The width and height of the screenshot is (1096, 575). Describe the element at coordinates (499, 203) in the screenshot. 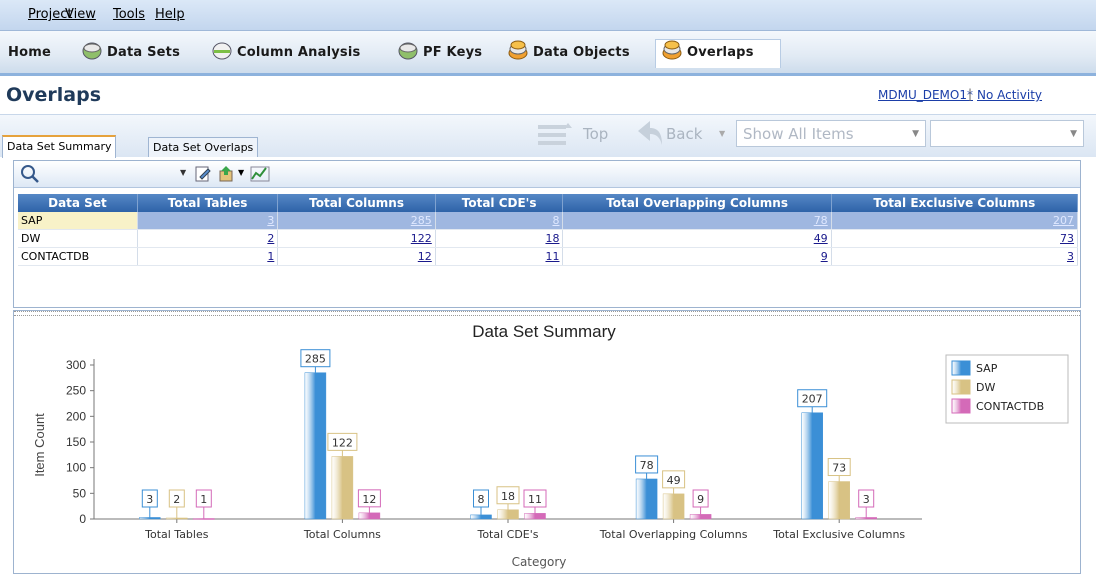

I see `col-header-total-cdes: Total CDE's` at that location.